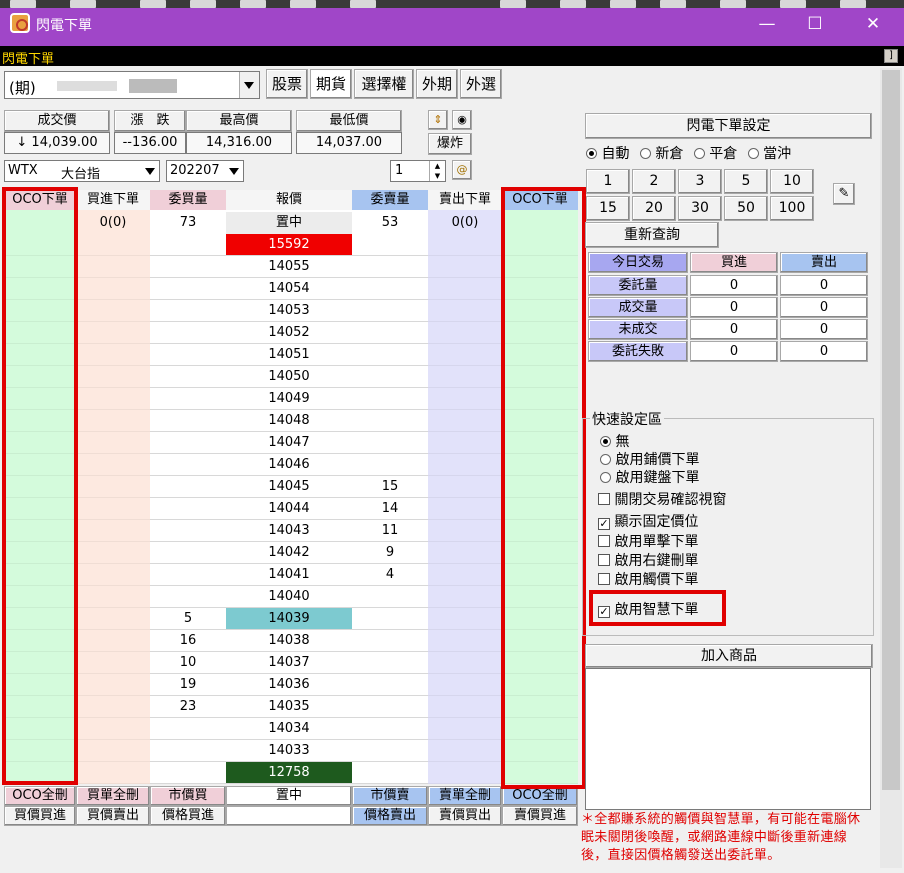 Image resolution: width=904 pixels, height=873 pixels. Describe the element at coordinates (669, 154) in the screenshot. I see `mode-open-label: 新倉` at that location.